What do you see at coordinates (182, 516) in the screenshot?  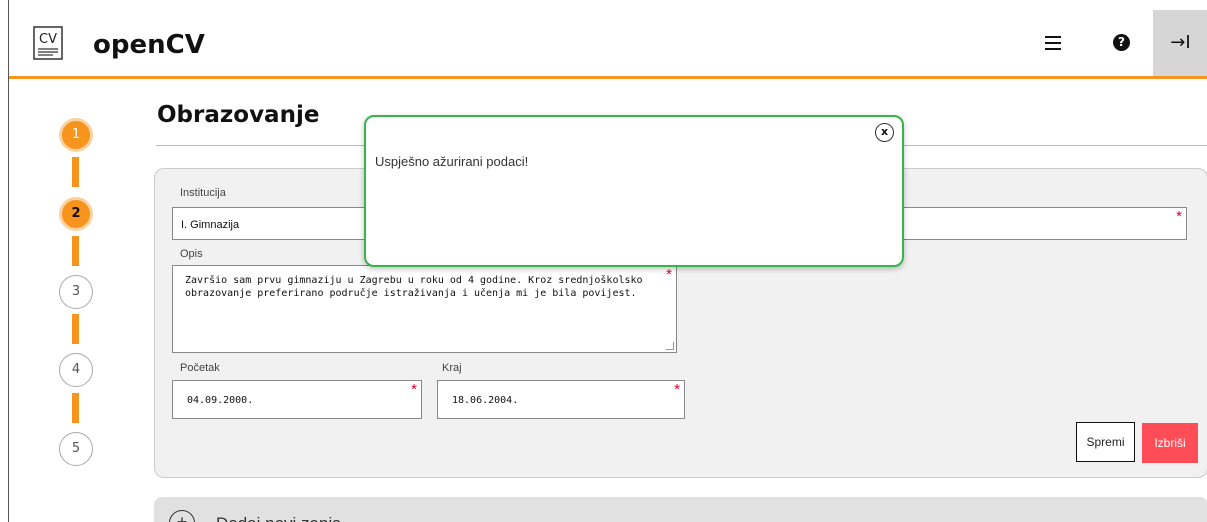 I see `plus-icon: +` at bounding box center [182, 516].